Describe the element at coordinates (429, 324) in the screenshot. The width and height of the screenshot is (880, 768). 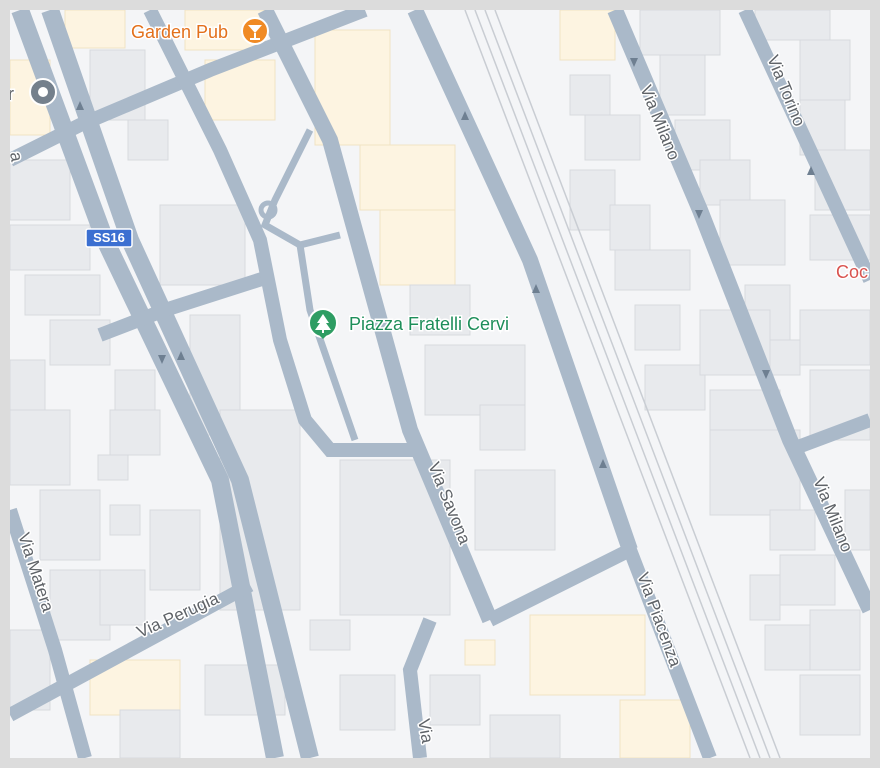
I see `piazza-label: Piazza Fratelli Cervi` at that location.